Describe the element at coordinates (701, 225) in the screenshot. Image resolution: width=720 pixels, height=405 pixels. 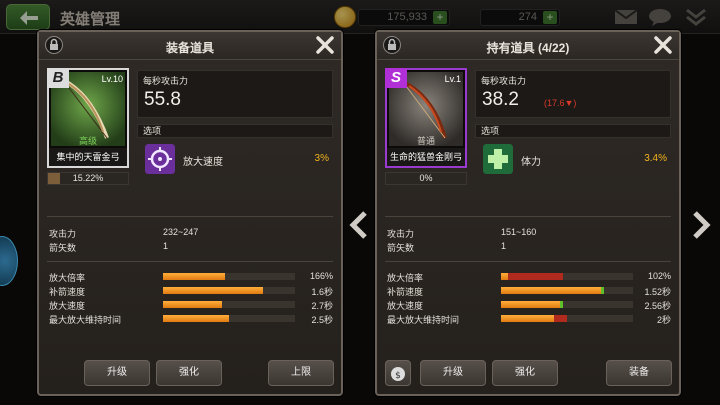
I see `next-arrow-icon` at that location.